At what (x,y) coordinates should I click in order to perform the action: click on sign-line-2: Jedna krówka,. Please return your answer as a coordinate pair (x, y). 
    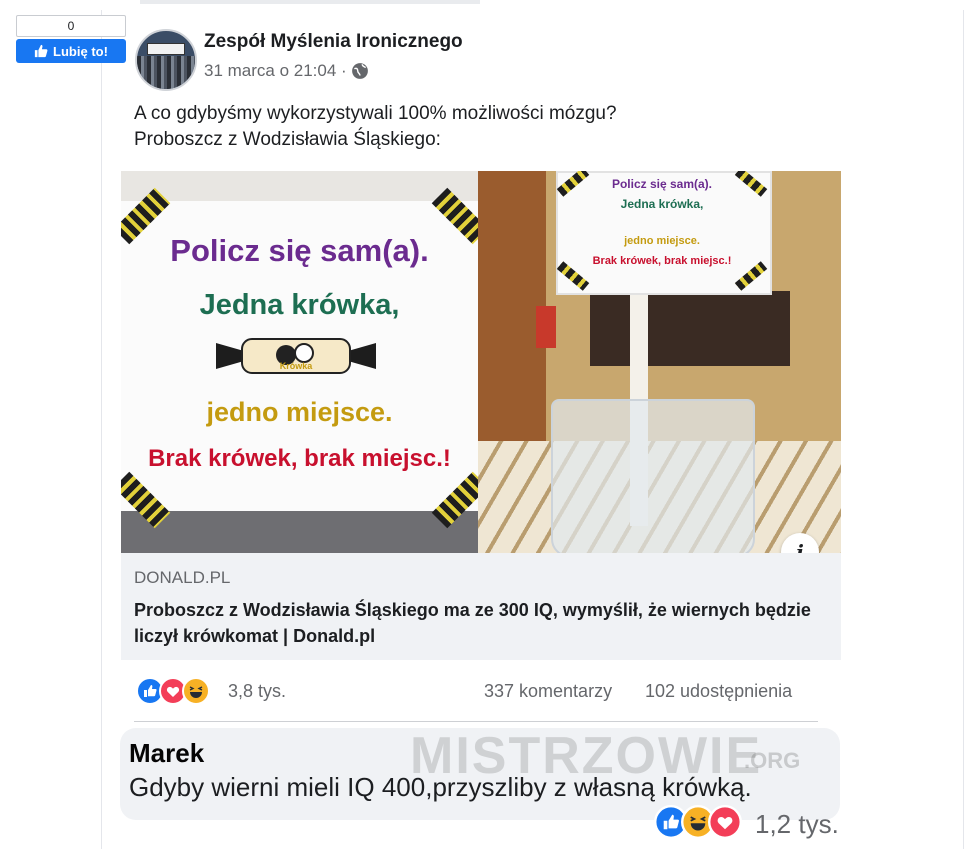
    Looking at the image, I should click on (299, 305).